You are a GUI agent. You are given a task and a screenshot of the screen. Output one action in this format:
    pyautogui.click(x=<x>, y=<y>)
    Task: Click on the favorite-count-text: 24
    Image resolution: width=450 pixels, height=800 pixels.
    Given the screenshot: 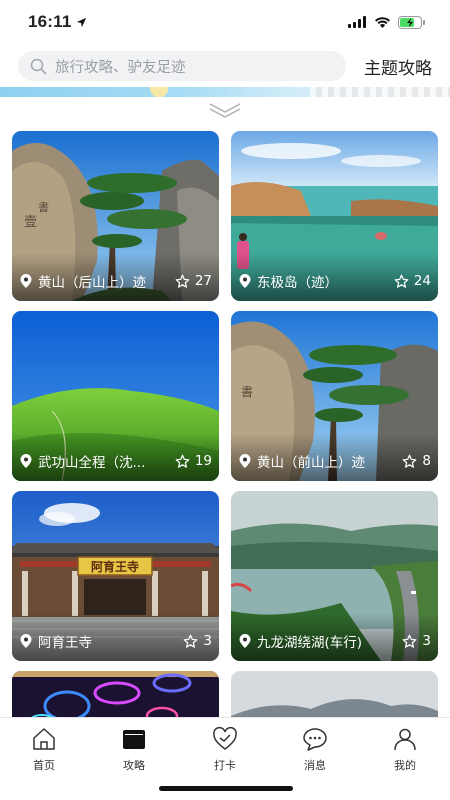 What is the action you would take?
    pyautogui.click(x=422, y=281)
    